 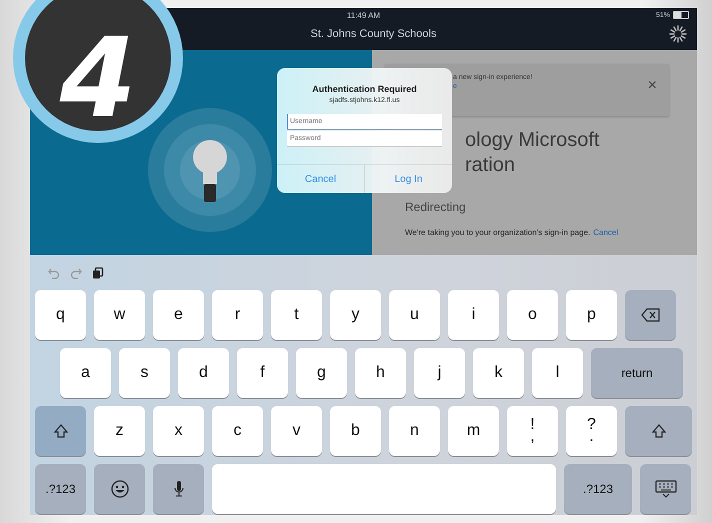 I want to click on close-icon: ×, so click(x=652, y=97).